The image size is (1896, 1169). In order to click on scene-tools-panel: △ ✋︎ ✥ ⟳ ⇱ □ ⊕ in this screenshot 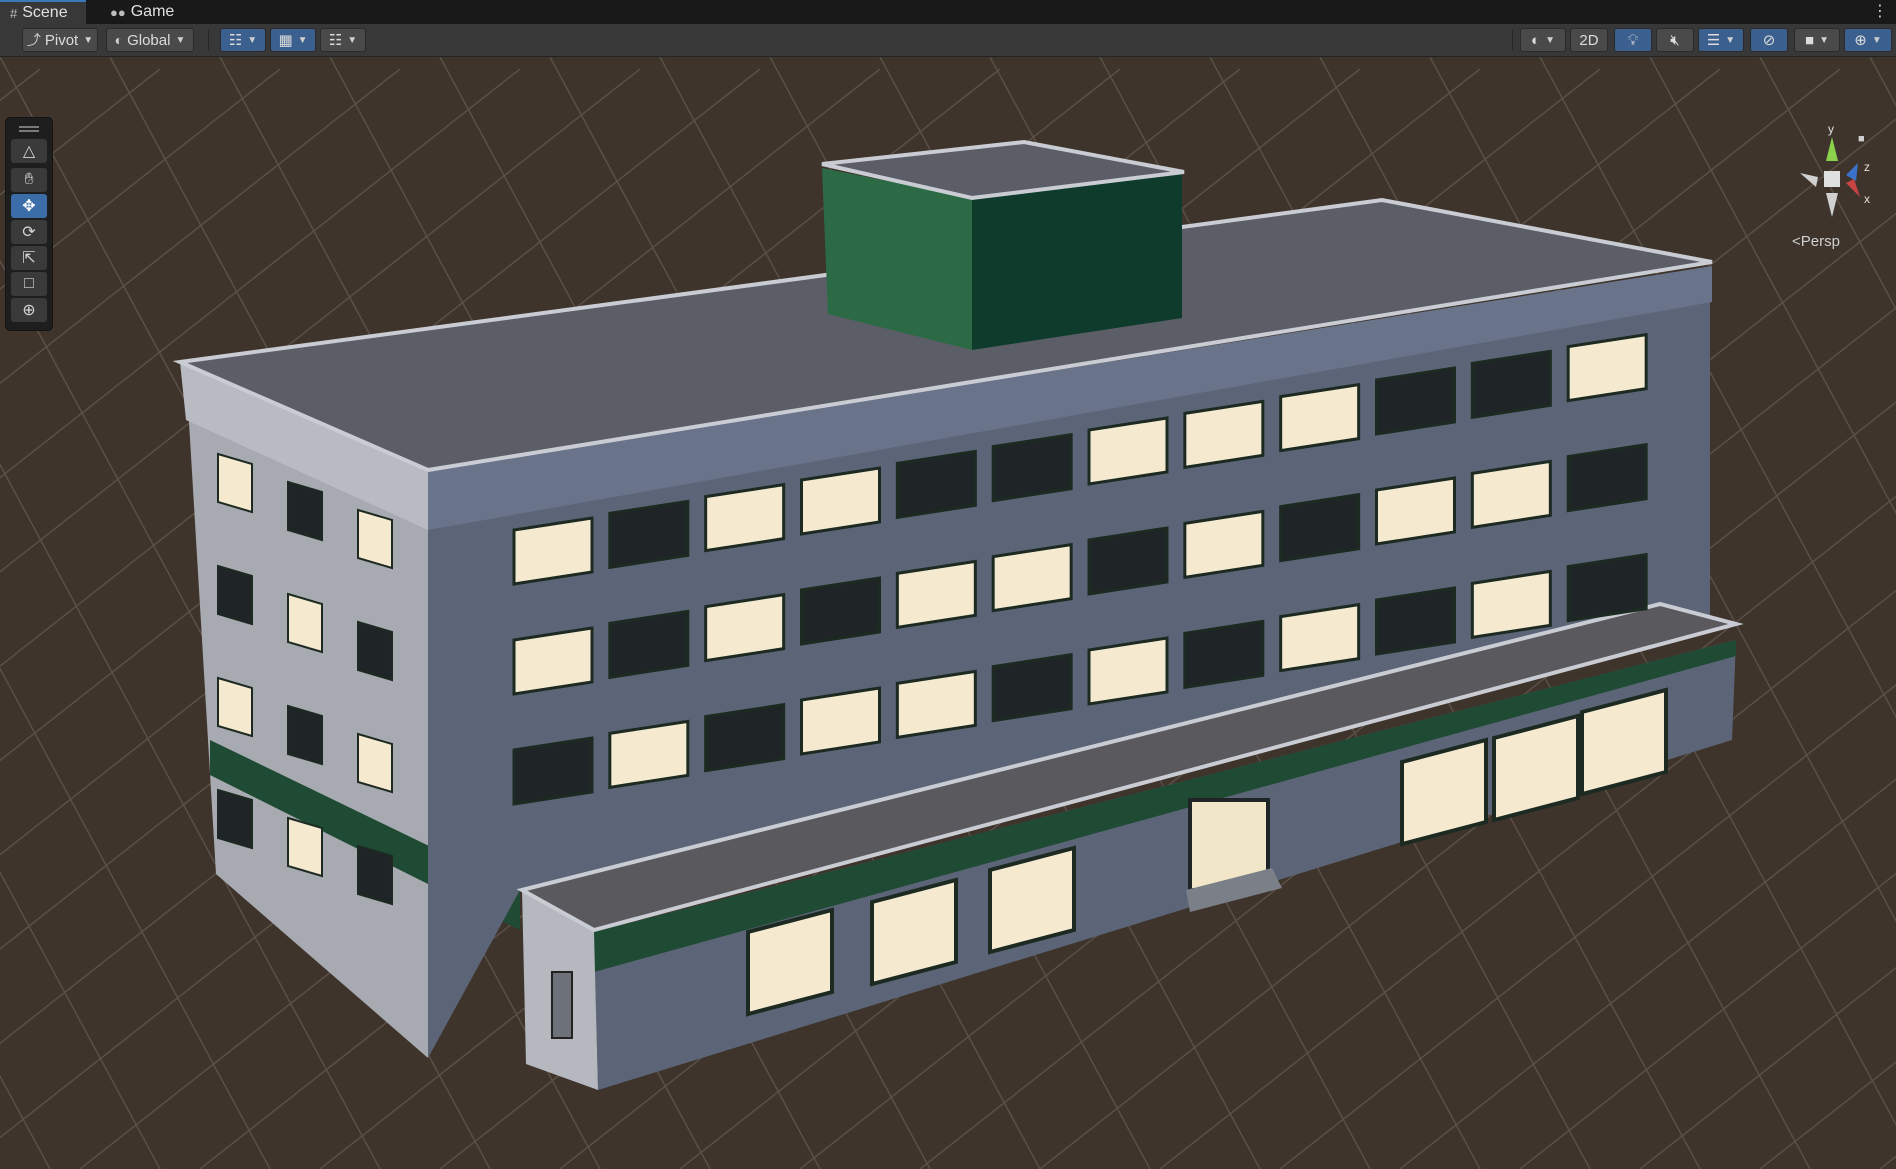, I will do `click(29, 224)`.